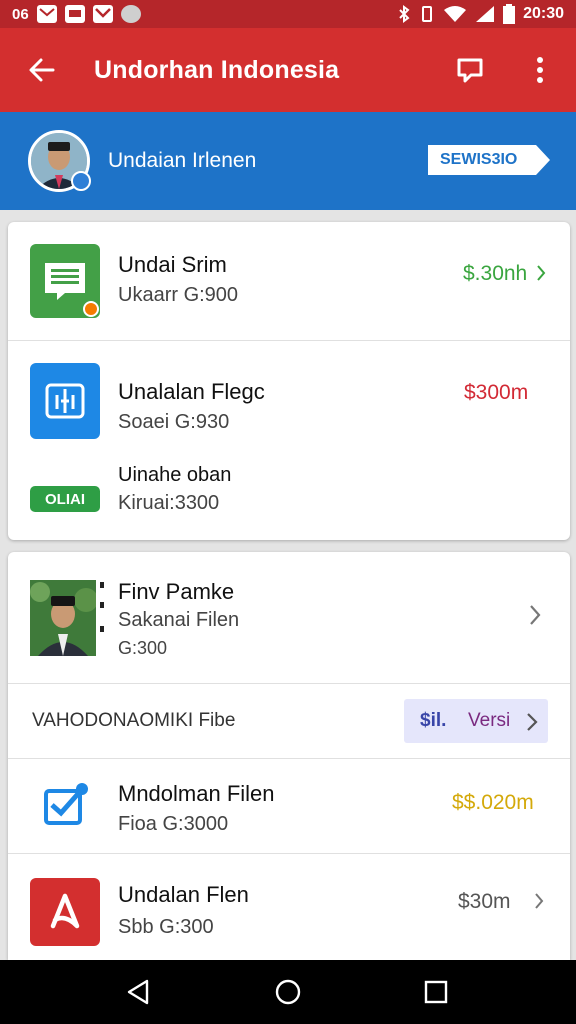 The width and height of the screenshot is (576, 1024). I want to click on item-price: $300m, so click(496, 392).